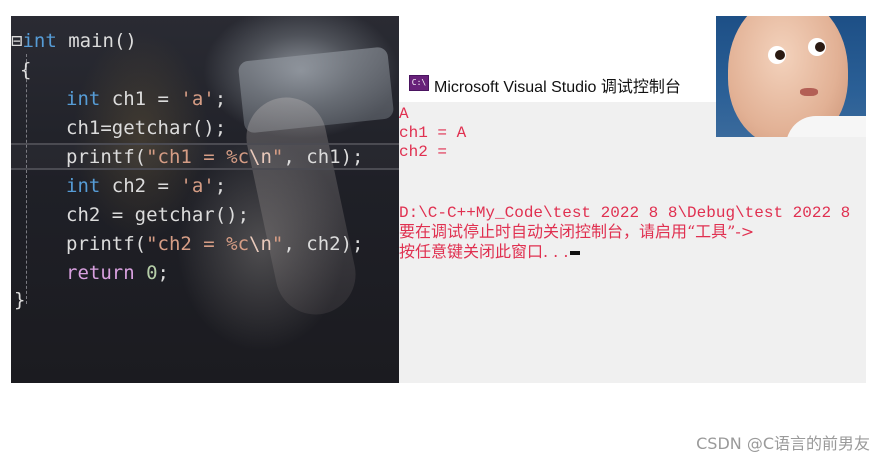 The width and height of the screenshot is (886, 463). Describe the element at coordinates (484, 251) in the screenshot. I see `console-line-text: 按任意键关闭此窗口. . .` at that location.